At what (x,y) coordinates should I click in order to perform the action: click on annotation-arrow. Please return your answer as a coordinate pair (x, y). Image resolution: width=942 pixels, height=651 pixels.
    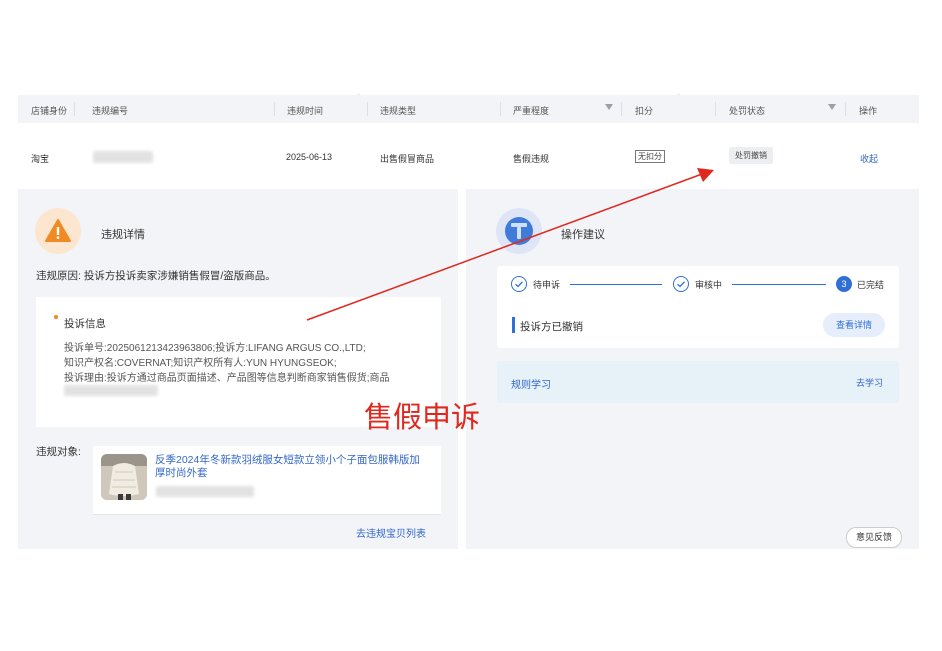
    Looking at the image, I should click on (510, 244).